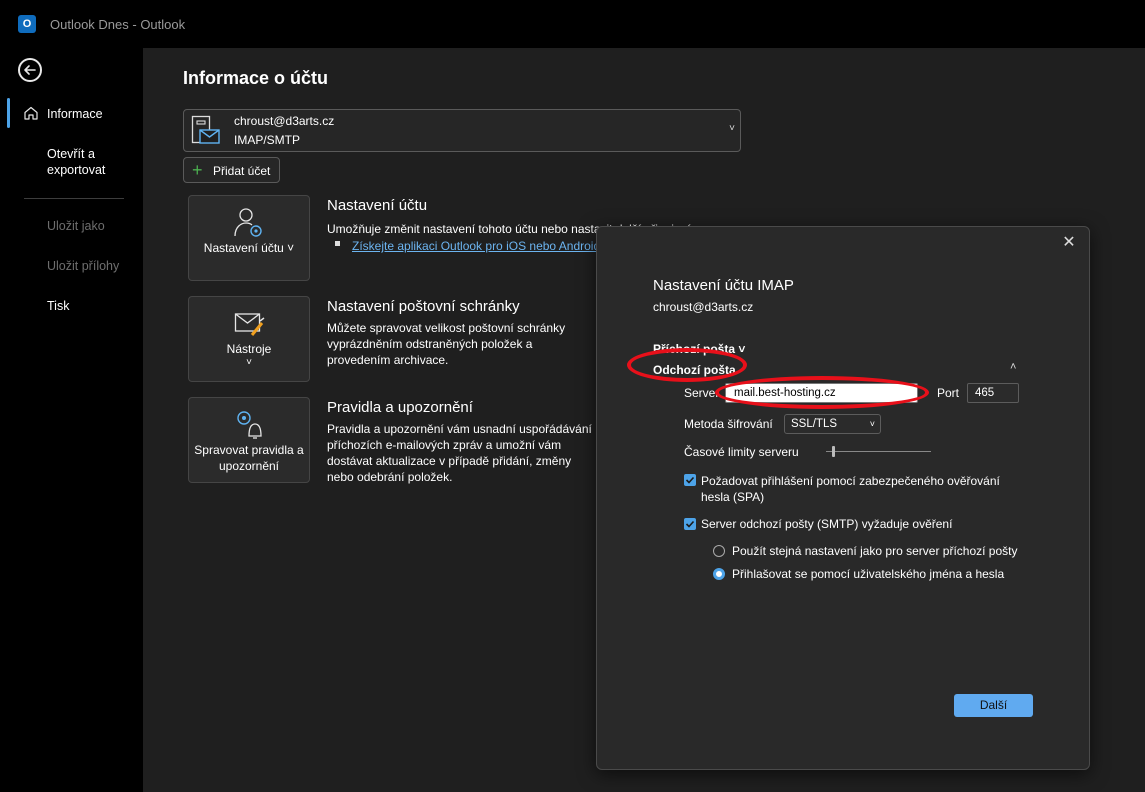 The width and height of the screenshot is (1145, 792). Describe the element at coordinates (462, 130) in the screenshot. I see `account-selector: chroust@d3arts.cz IMAP/SMTP ˅` at that location.